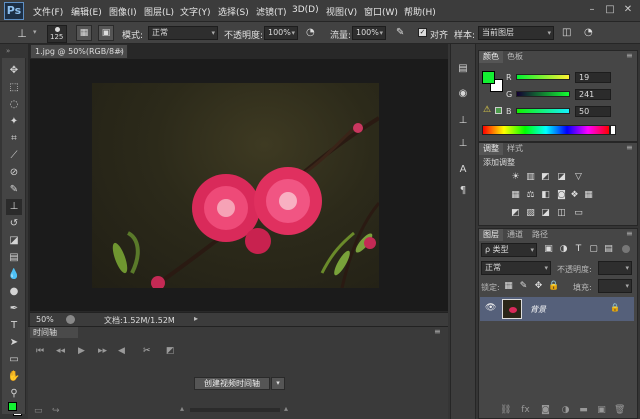 Image resolution: width=640 pixels, height=419 pixels. Describe the element at coordinates (235, 410) in the screenshot. I see `timeline-zoom-slider` at that location.